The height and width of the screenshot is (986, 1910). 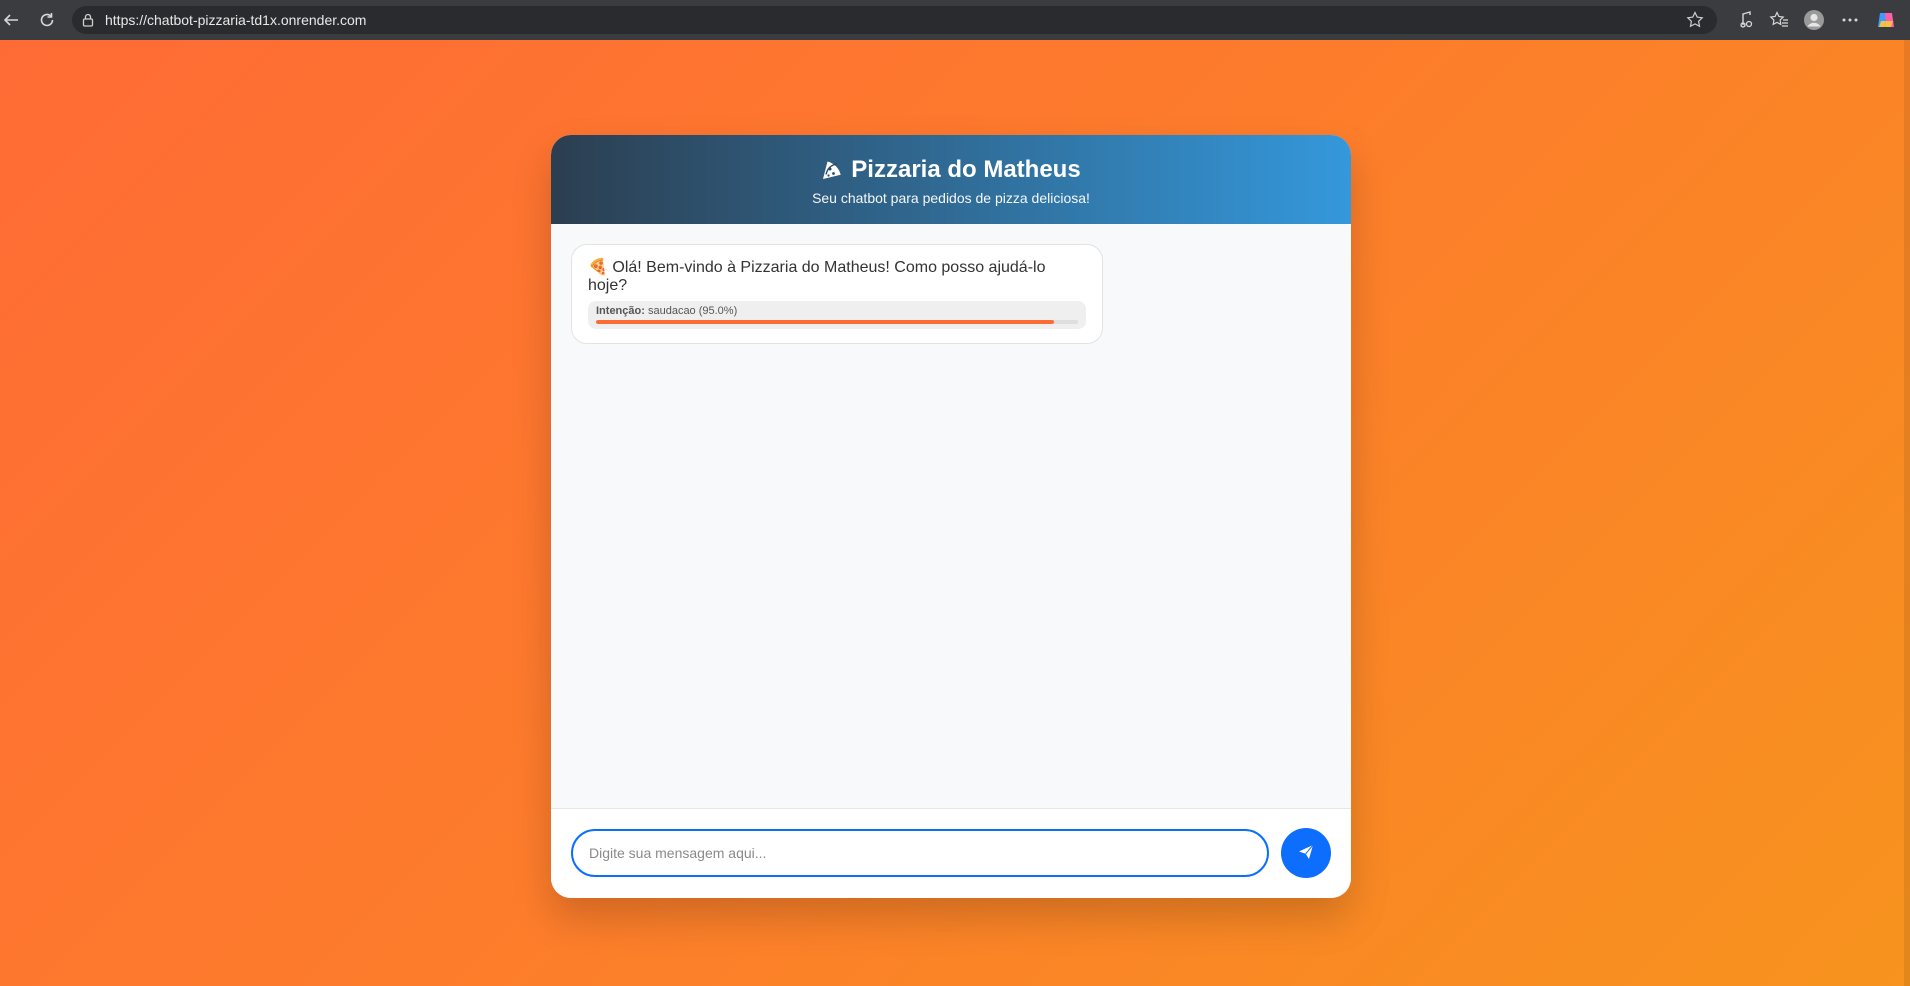 I want to click on chat-title-row: Pizzaria do Matheus, so click(x=951, y=170).